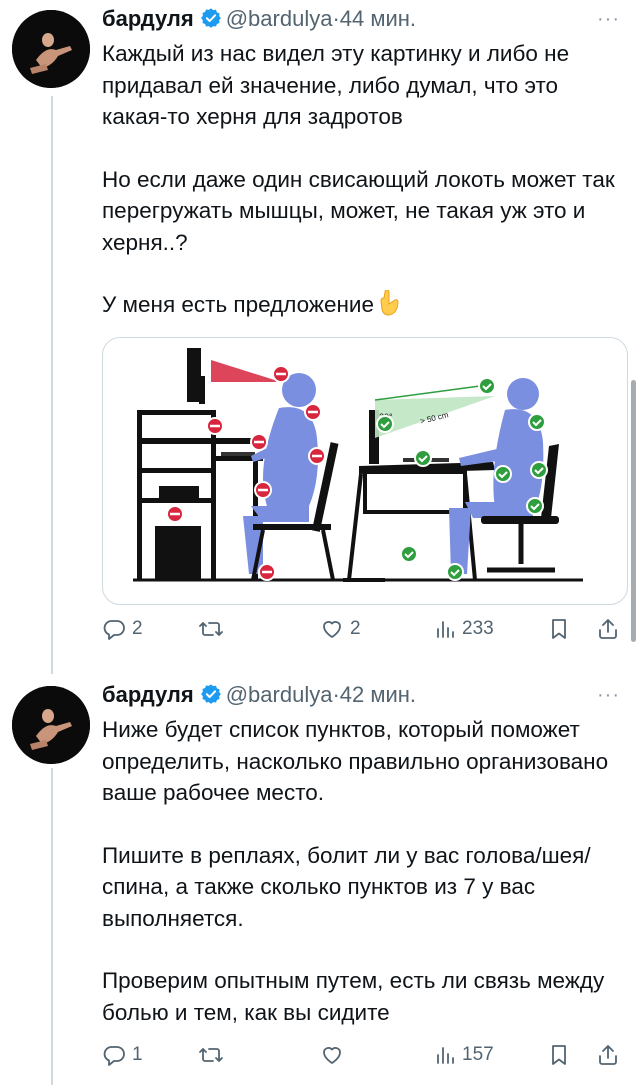 The height and width of the screenshot is (1085, 640). I want to click on like-button, so click(335, 1055).